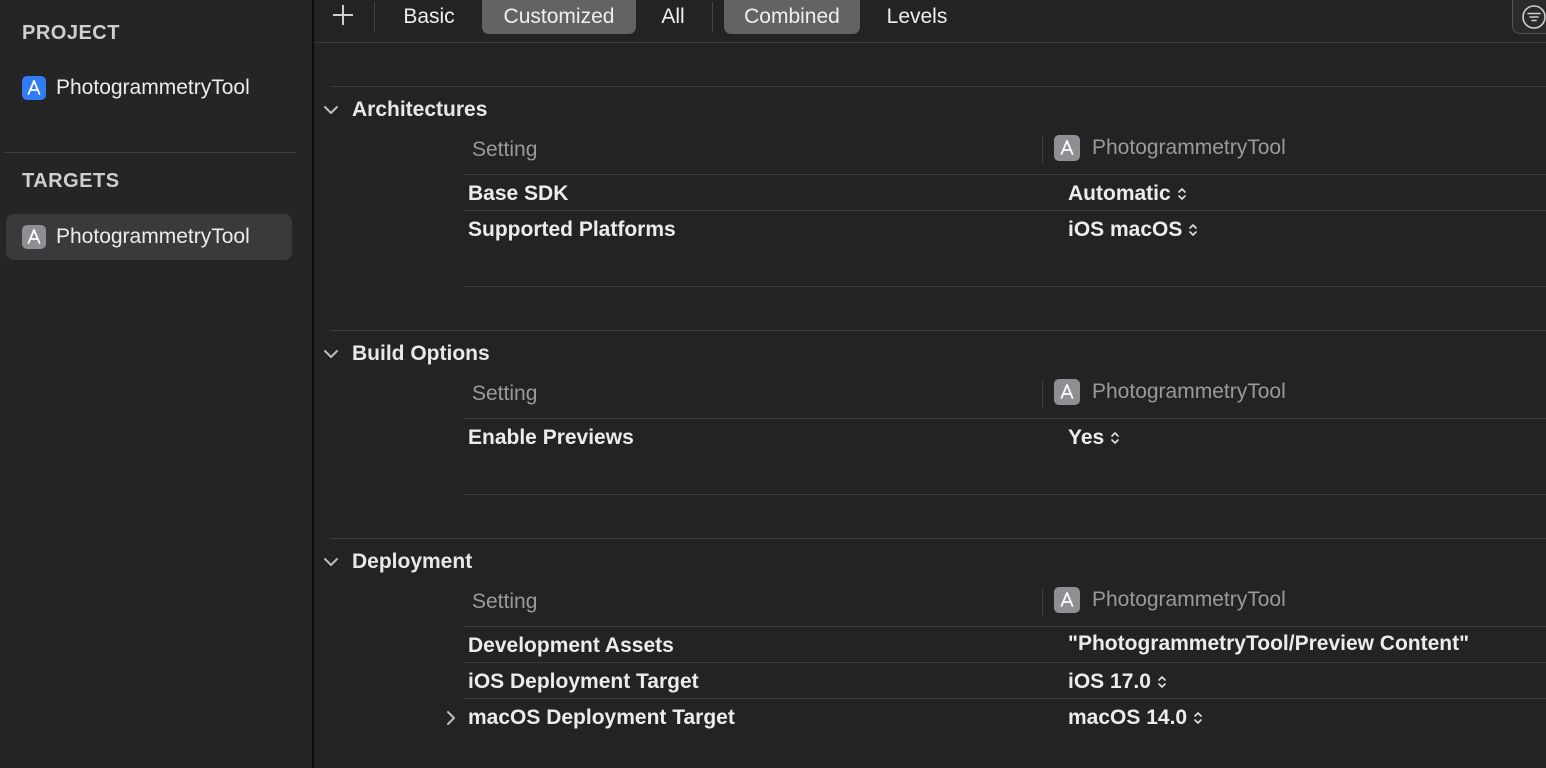  What do you see at coordinates (551, 438) in the screenshot?
I see `setting-name: Enable Previews` at bounding box center [551, 438].